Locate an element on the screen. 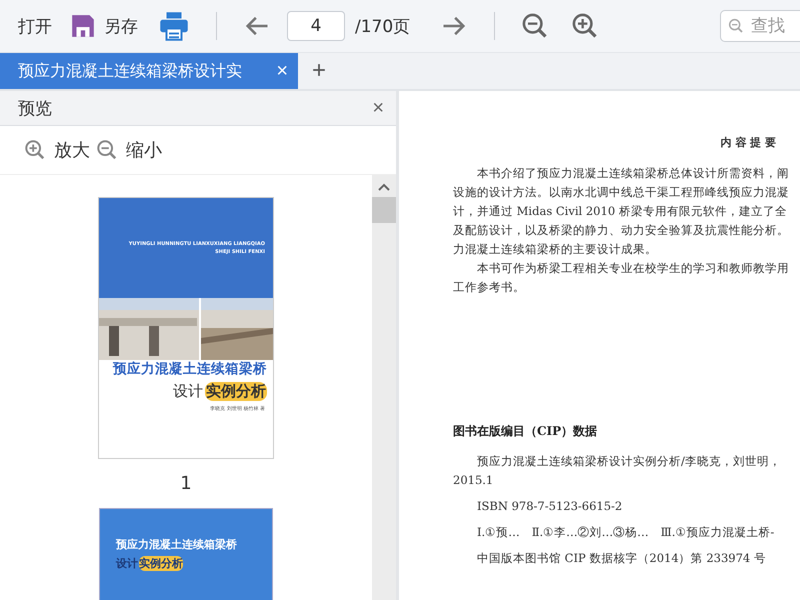 The height and width of the screenshot is (600, 800). cip-line: 预应力混凝土连续箱梁桥设计实例分析/李晓克，刘世明， is located at coordinates (629, 461).